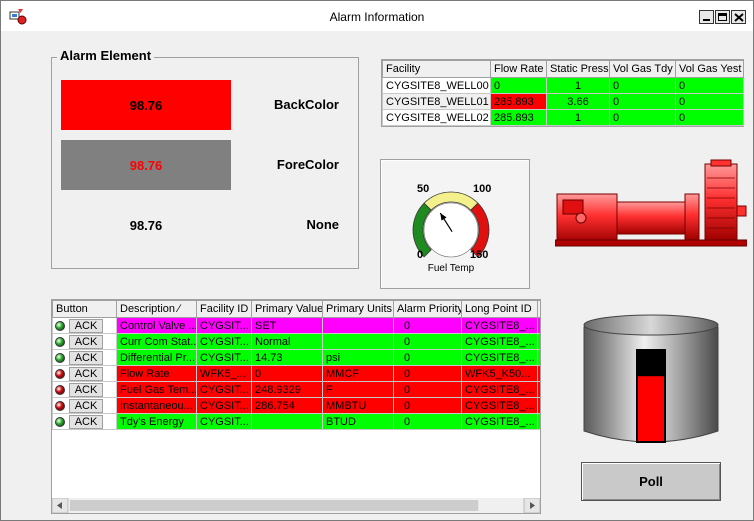  I want to click on window-title: Alarm Information, so click(377, 17).